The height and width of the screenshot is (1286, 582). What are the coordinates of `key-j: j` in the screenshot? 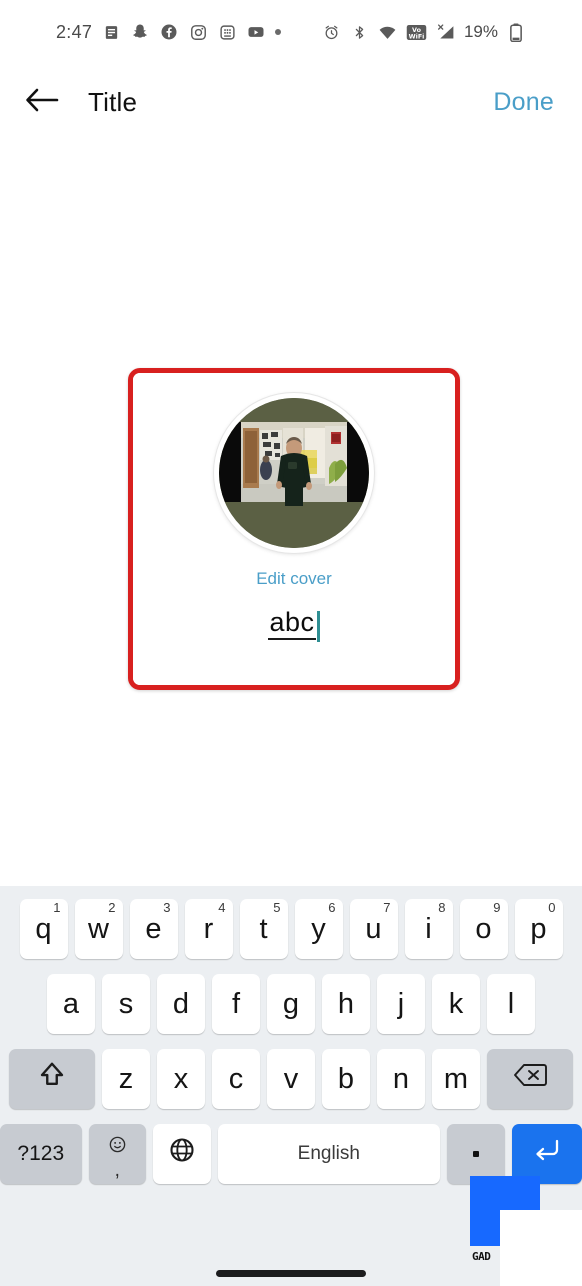 It's located at (401, 1004).